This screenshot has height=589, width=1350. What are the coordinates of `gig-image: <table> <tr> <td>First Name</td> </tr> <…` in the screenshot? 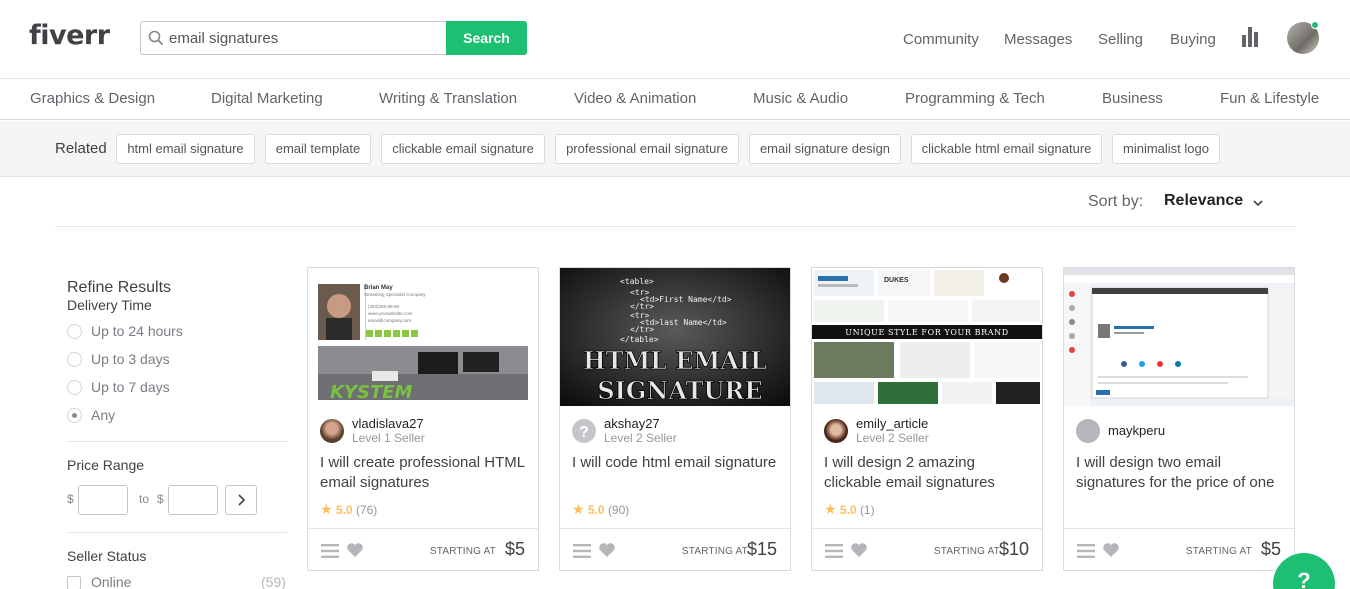 It's located at (675, 337).